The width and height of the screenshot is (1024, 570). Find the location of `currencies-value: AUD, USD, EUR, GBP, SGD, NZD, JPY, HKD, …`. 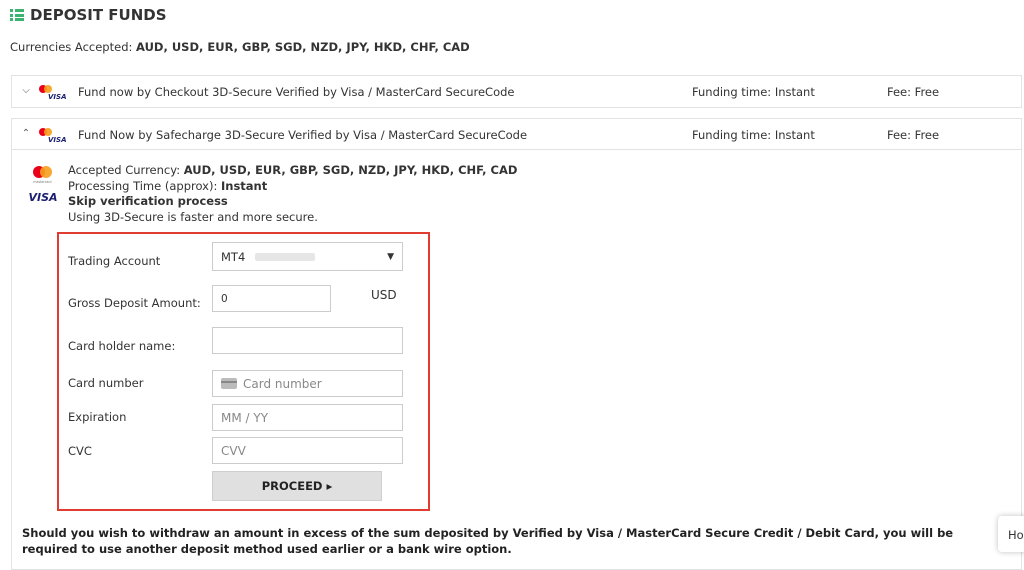

currencies-value: AUD, USD, EUR, GBP, SGD, NZD, JPY, HKD, … is located at coordinates (303, 47).